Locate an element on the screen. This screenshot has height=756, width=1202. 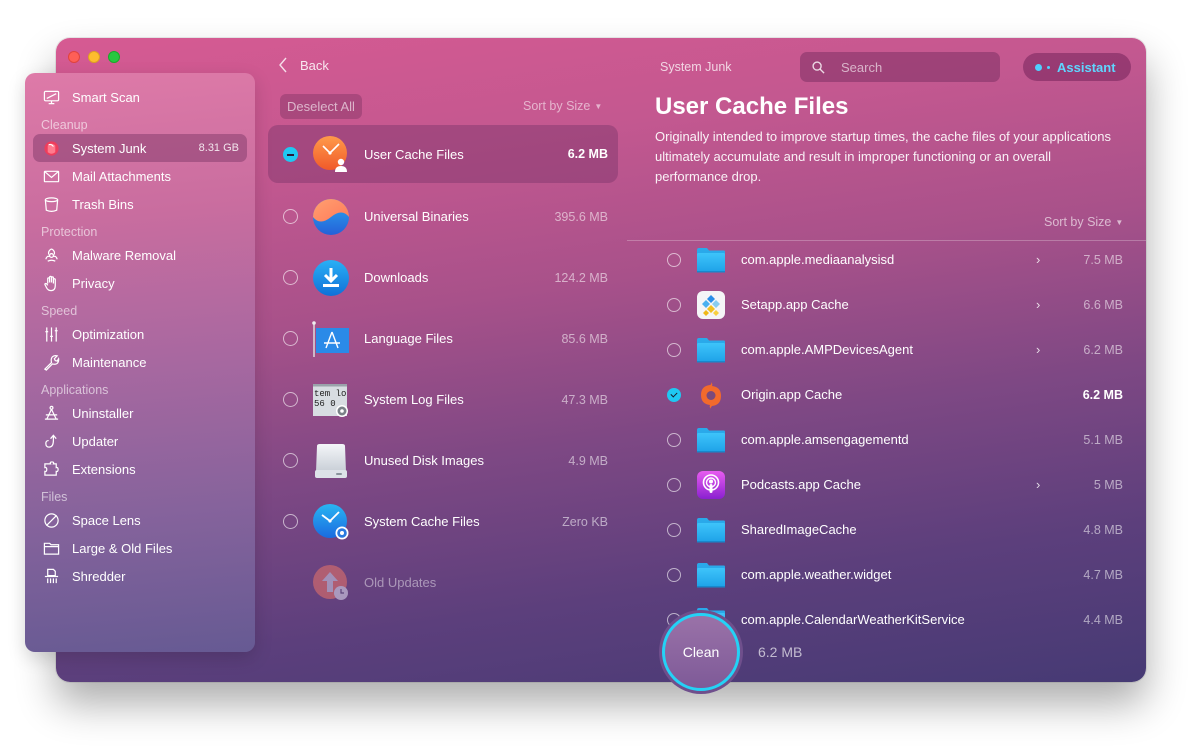
clean-button: Clean is located at coordinates (701, 652).